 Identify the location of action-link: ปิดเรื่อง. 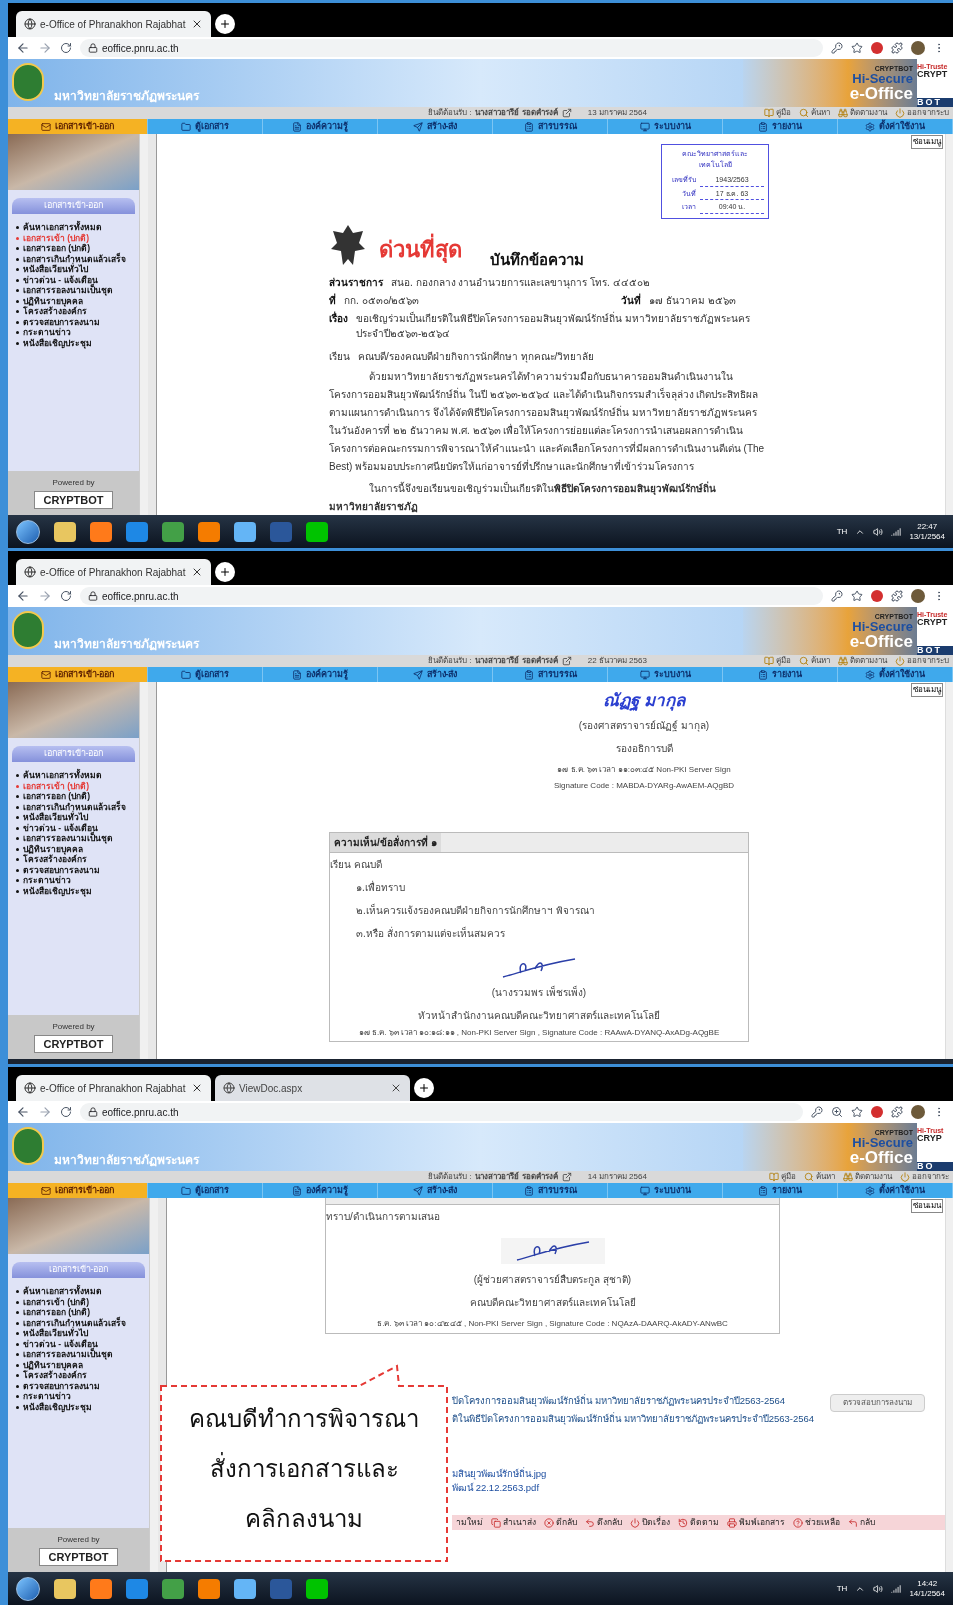
(650, 1522).